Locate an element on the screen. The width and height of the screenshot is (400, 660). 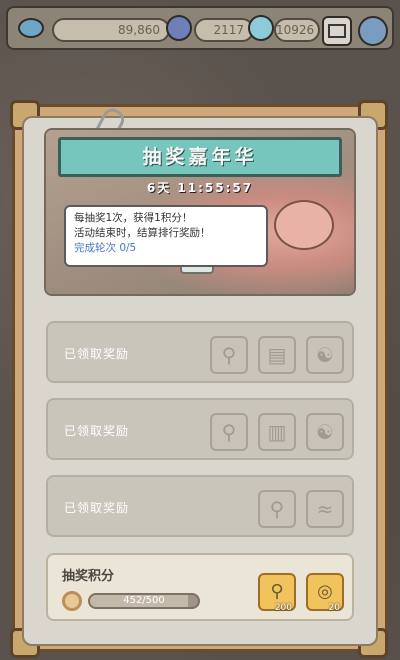
item-count: 200 is located at coordinates (283, 608).